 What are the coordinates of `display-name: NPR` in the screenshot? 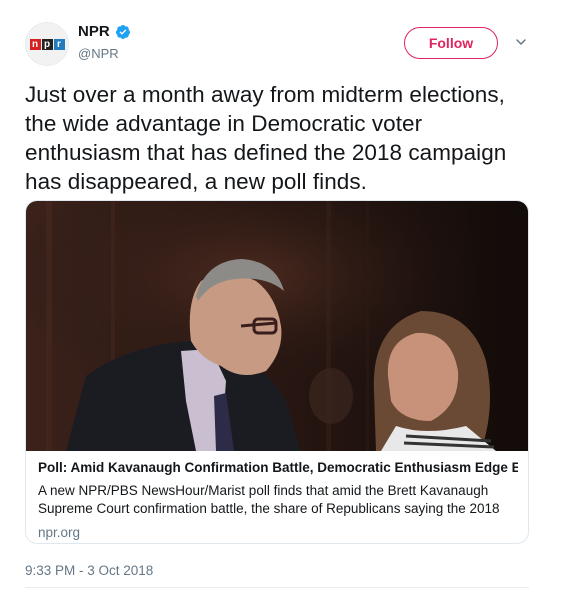 It's located at (94, 32).